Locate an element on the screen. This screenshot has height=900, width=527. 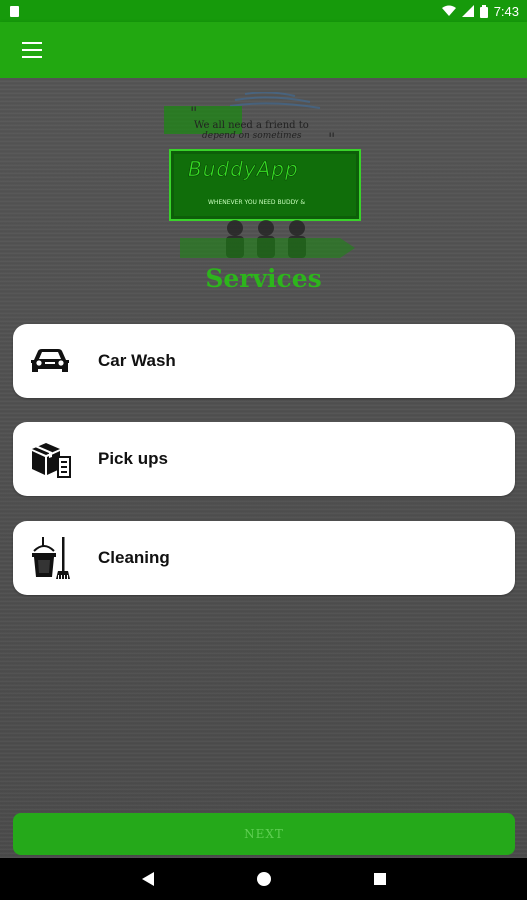
car-icon is located at coordinates (50, 361).